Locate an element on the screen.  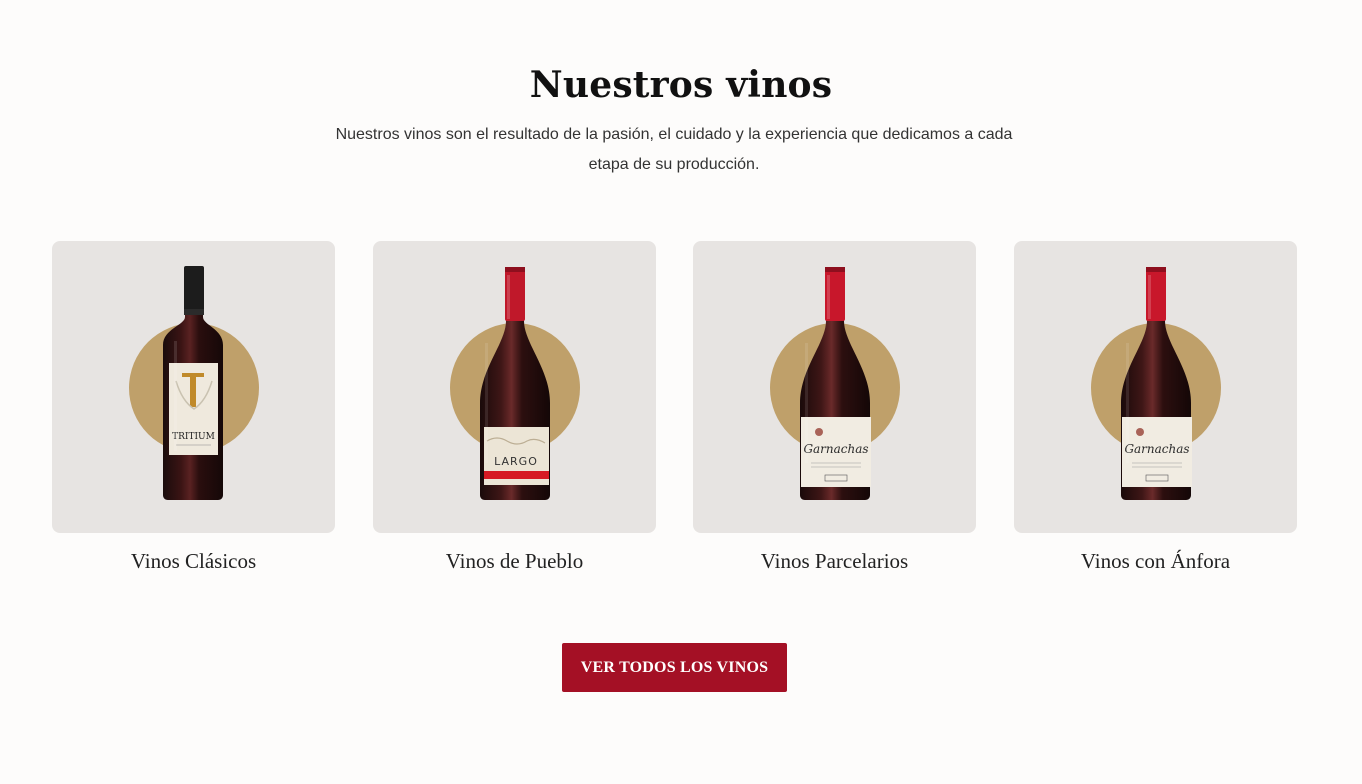
wine-card-parcelarios: Garnachas Vinos Parcelarios is located at coordinates (834, 407).